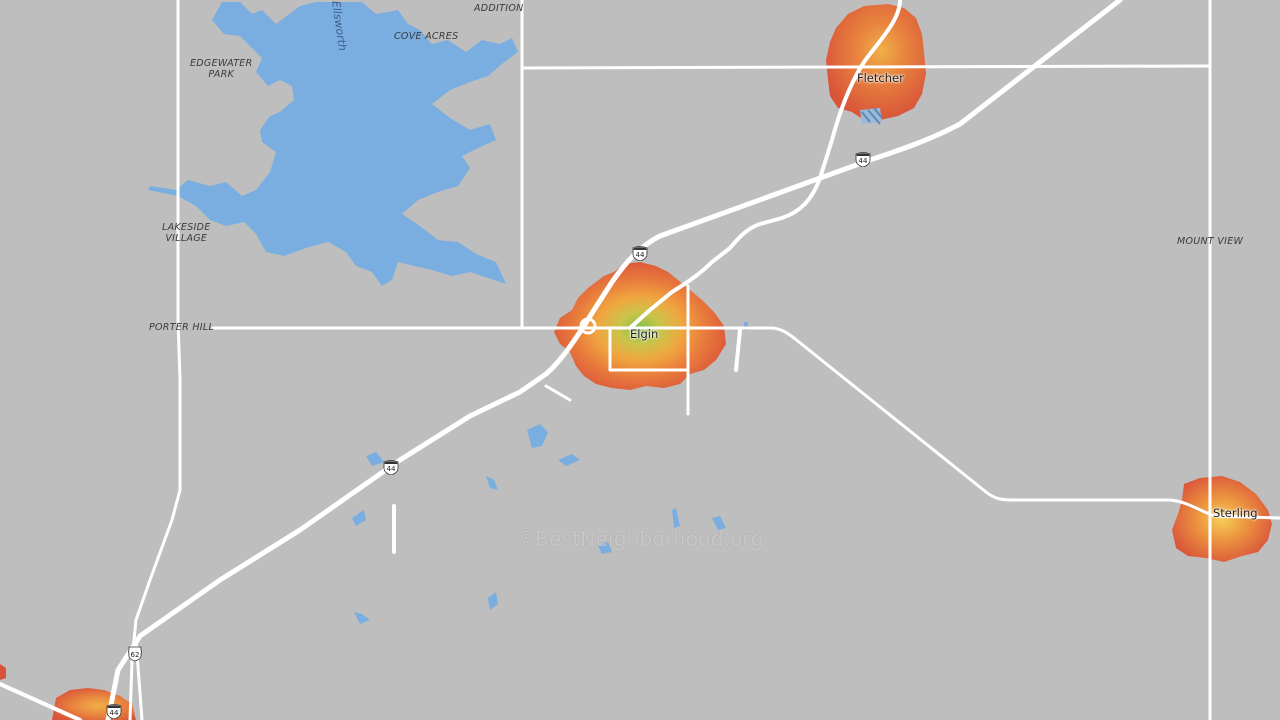 The image size is (1280, 720). Describe the element at coordinates (1222, 519) in the screenshot. I see `heatmap-sterling` at that location.